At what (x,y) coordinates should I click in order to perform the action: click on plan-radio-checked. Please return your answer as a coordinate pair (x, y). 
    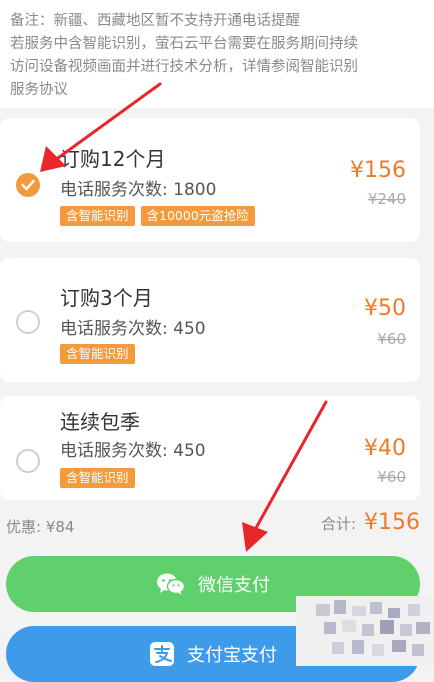
    Looking at the image, I should click on (28, 185).